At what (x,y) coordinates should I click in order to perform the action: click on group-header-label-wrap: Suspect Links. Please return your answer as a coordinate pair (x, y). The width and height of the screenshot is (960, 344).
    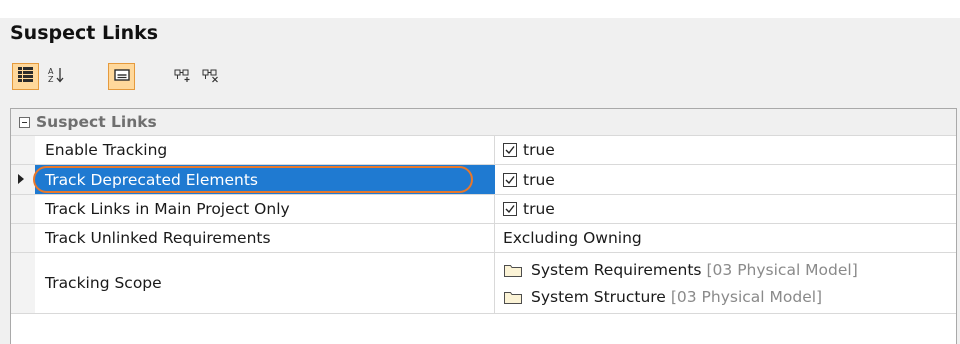
    Looking at the image, I should click on (88, 122).